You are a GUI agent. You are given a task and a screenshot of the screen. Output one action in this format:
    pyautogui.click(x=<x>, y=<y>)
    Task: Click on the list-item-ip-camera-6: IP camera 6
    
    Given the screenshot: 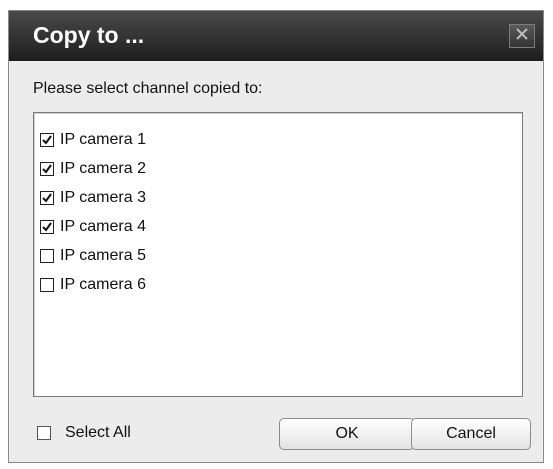 What is the action you would take?
    pyautogui.click(x=93, y=285)
    